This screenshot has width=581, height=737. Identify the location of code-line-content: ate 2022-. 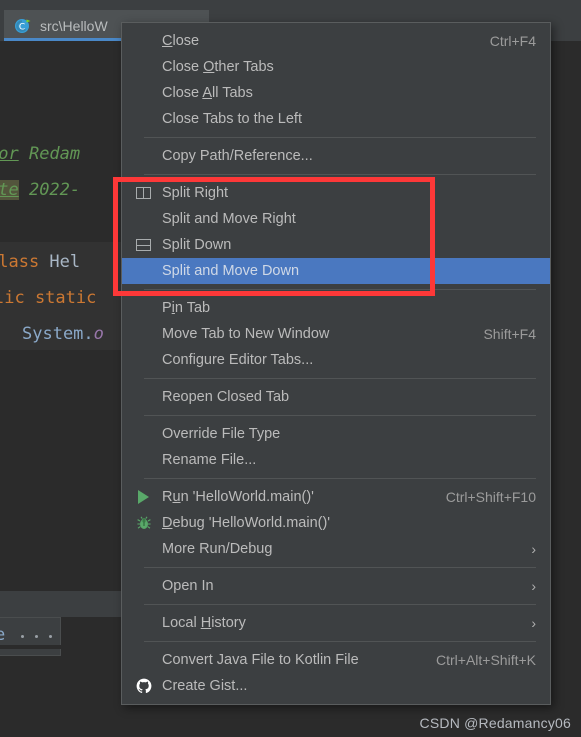
(40, 190).